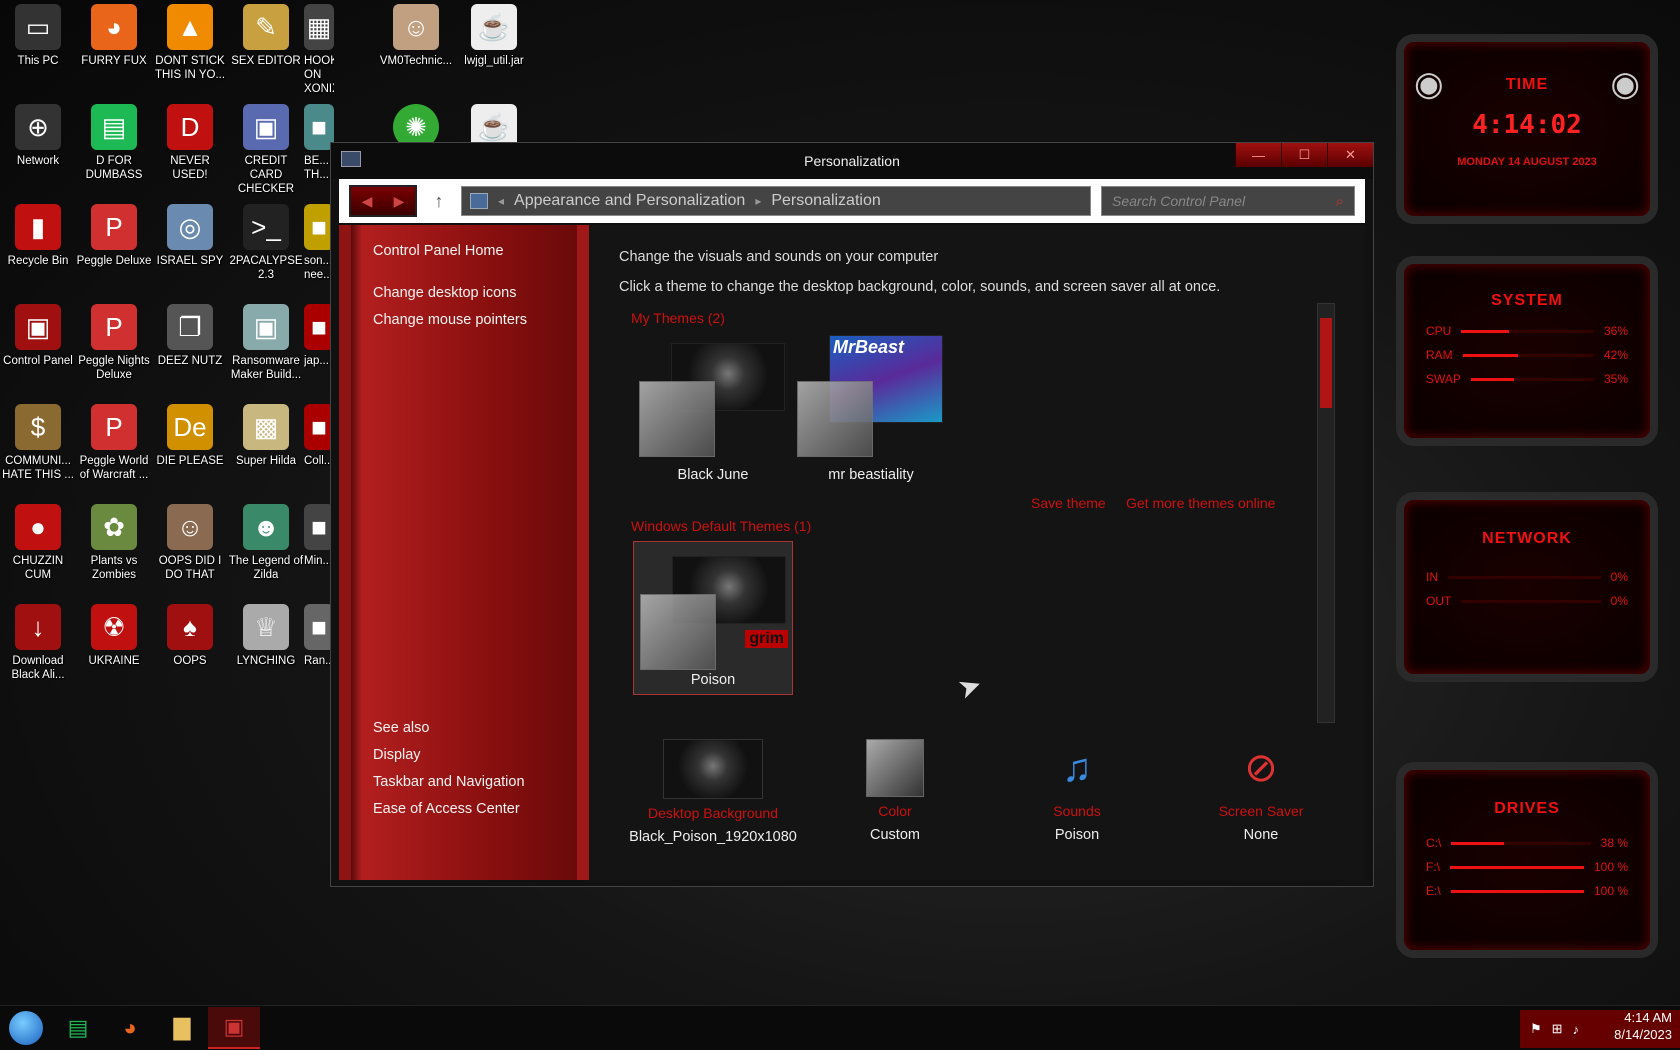  What do you see at coordinates (114, 554) in the screenshot?
I see `desktop-icon: ✿ Plants vs Zombies` at bounding box center [114, 554].